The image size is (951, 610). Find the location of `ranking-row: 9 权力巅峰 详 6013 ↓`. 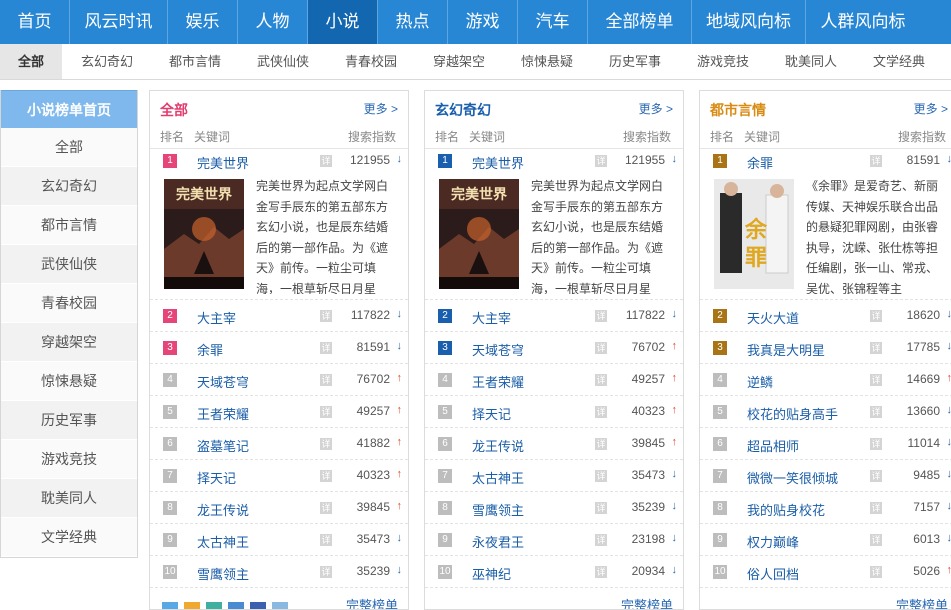

ranking-row: 9 权力巅峰 详 6013 ↓ is located at coordinates (825, 540).